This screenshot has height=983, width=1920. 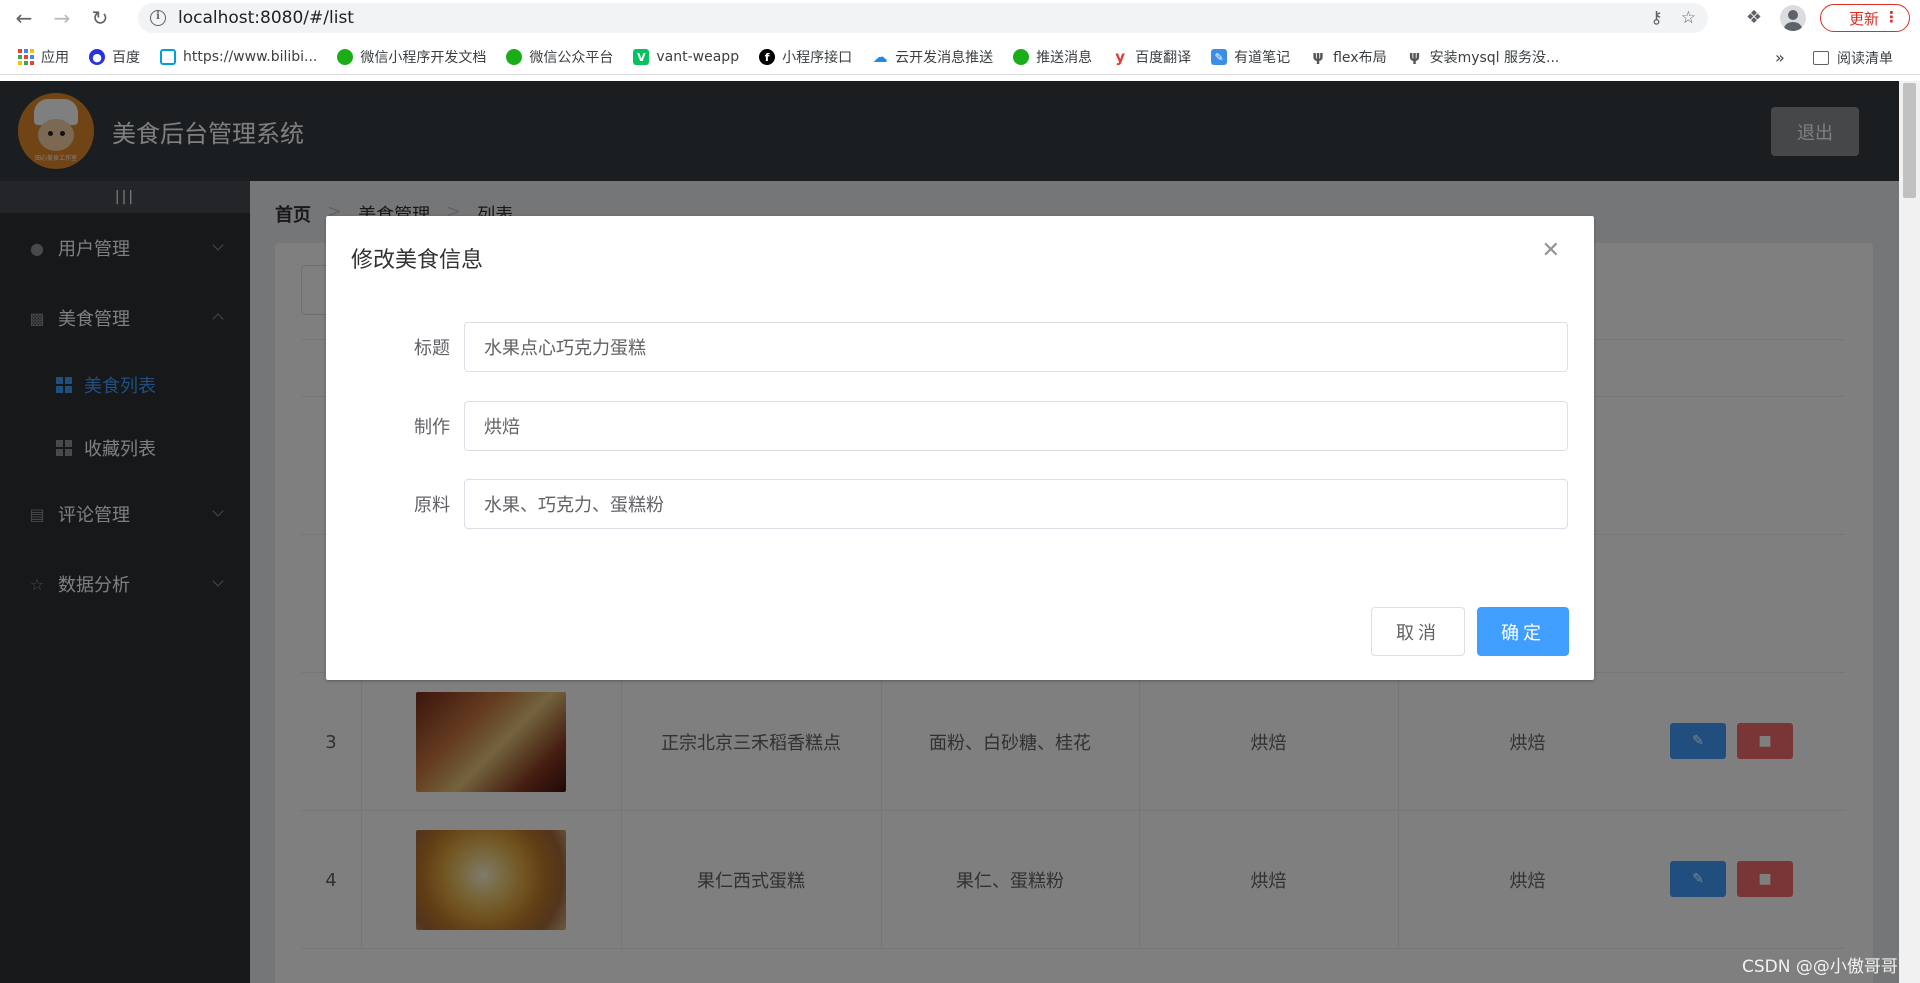 What do you see at coordinates (417, 260) in the screenshot?
I see `dialog-title: 修改美食信息` at bounding box center [417, 260].